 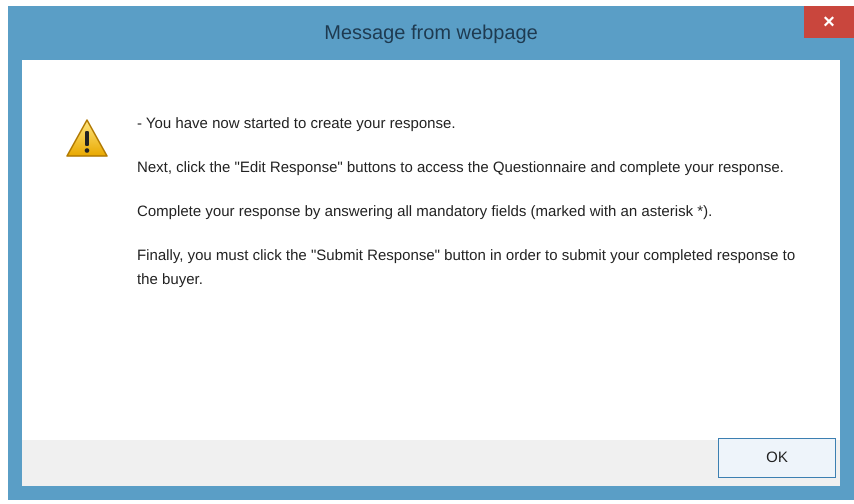 I want to click on message-text: - You have now started to create your response., so click(x=297, y=124).